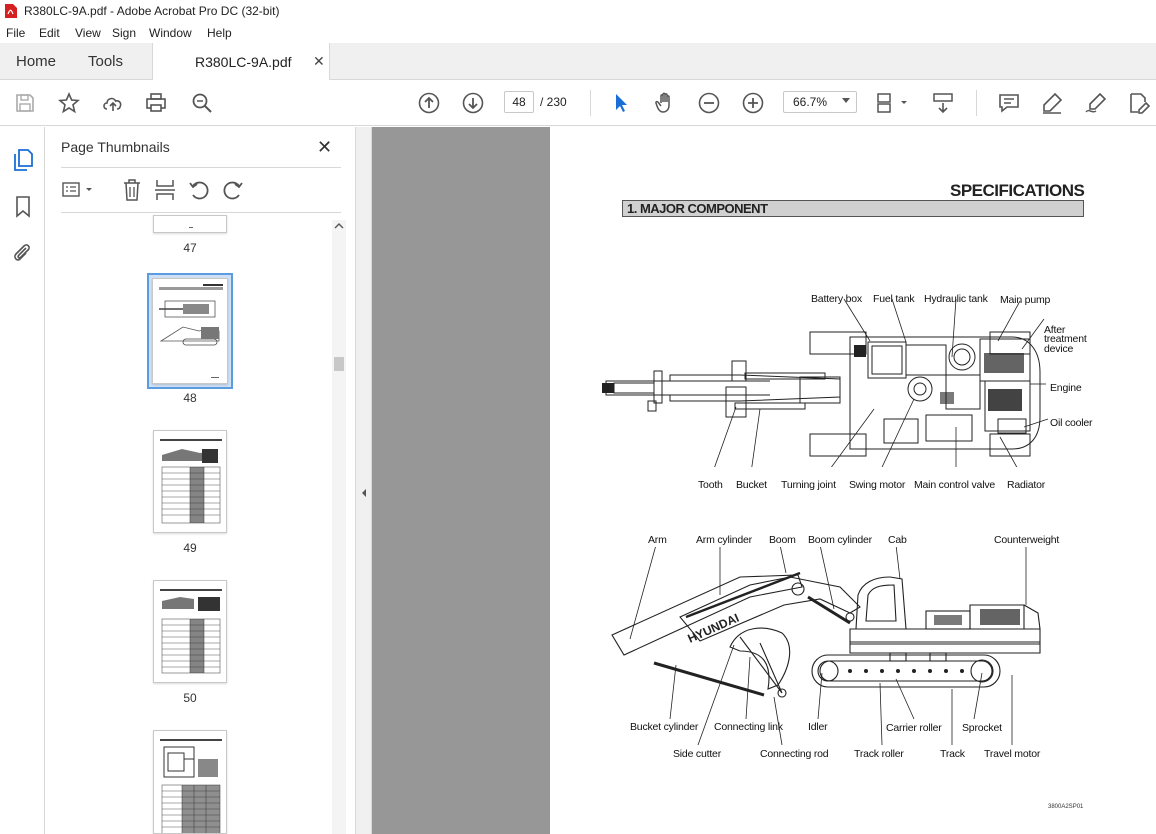 The image size is (1156, 834). Describe the element at coordinates (339, 527) in the screenshot. I see `thumbnails-scrollbar` at that location.